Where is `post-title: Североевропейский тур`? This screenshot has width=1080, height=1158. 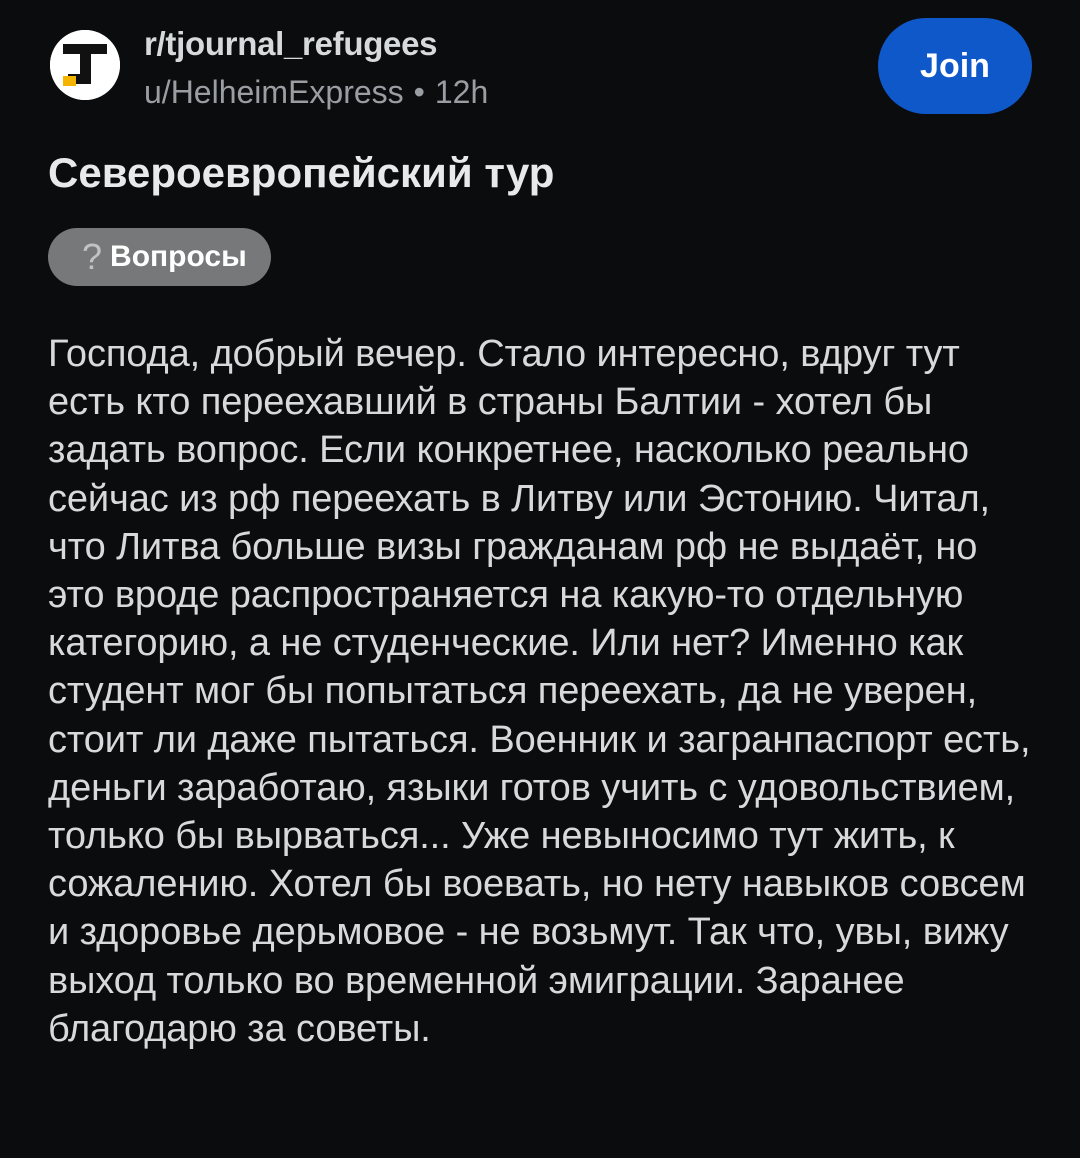 post-title: Североевропейский тур is located at coordinates (301, 173).